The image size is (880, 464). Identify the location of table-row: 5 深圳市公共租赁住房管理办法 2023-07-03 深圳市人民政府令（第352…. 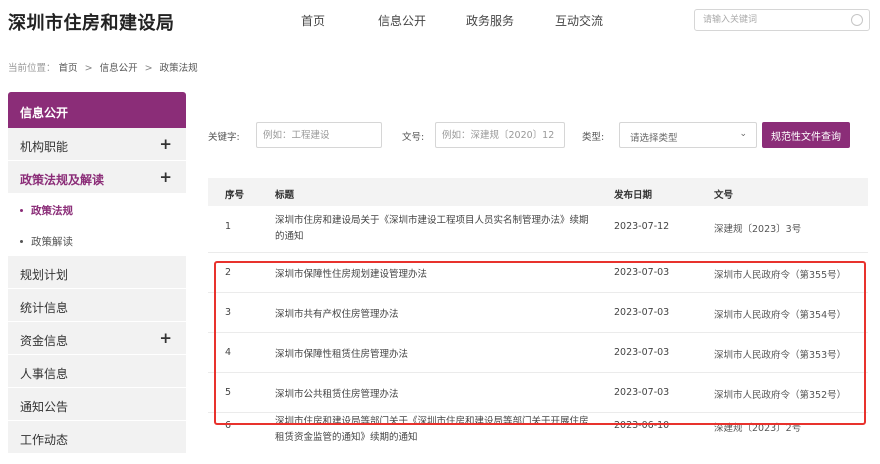
(538, 393).